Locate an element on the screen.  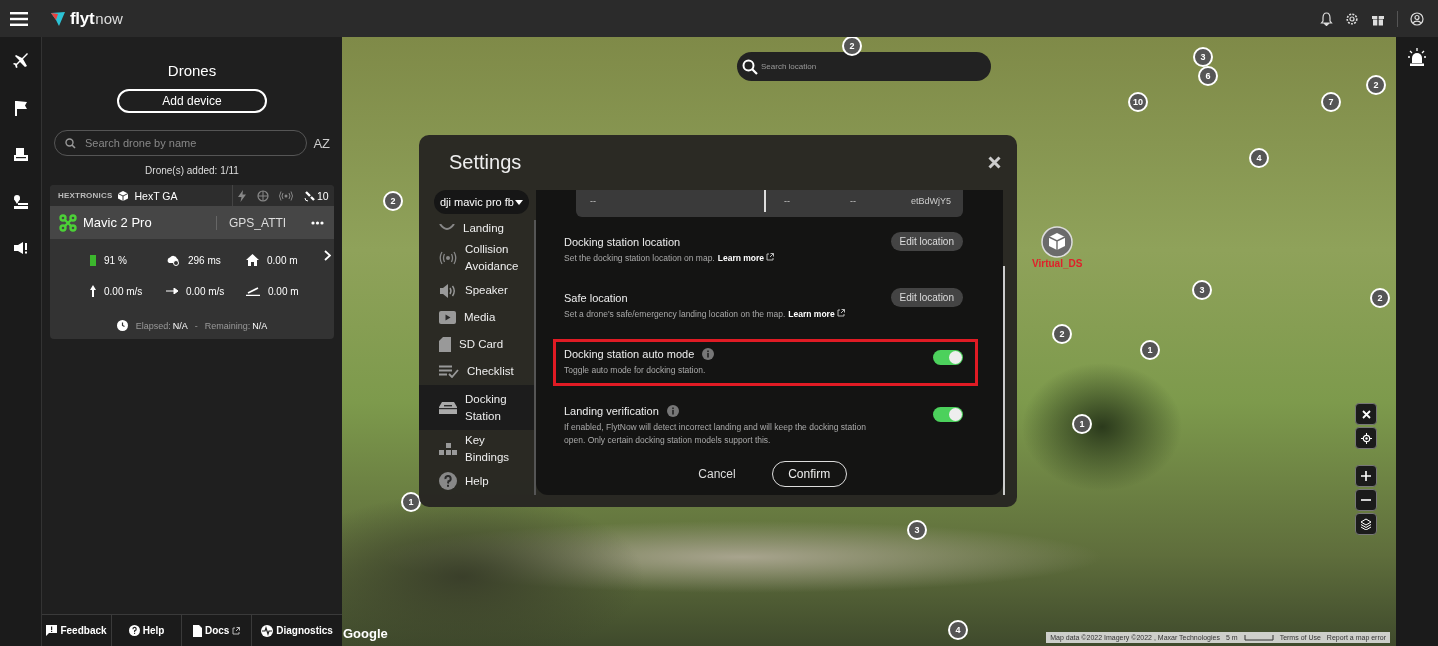
settings-nav-item: Docking Station is located at coordinates (476, 407).